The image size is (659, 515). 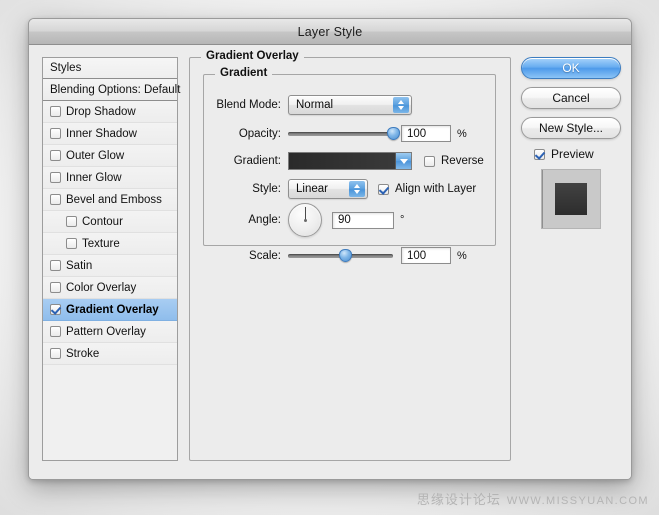 What do you see at coordinates (101, 133) in the screenshot?
I see `sidebar-item-label: Inner Shadow` at bounding box center [101, 133].